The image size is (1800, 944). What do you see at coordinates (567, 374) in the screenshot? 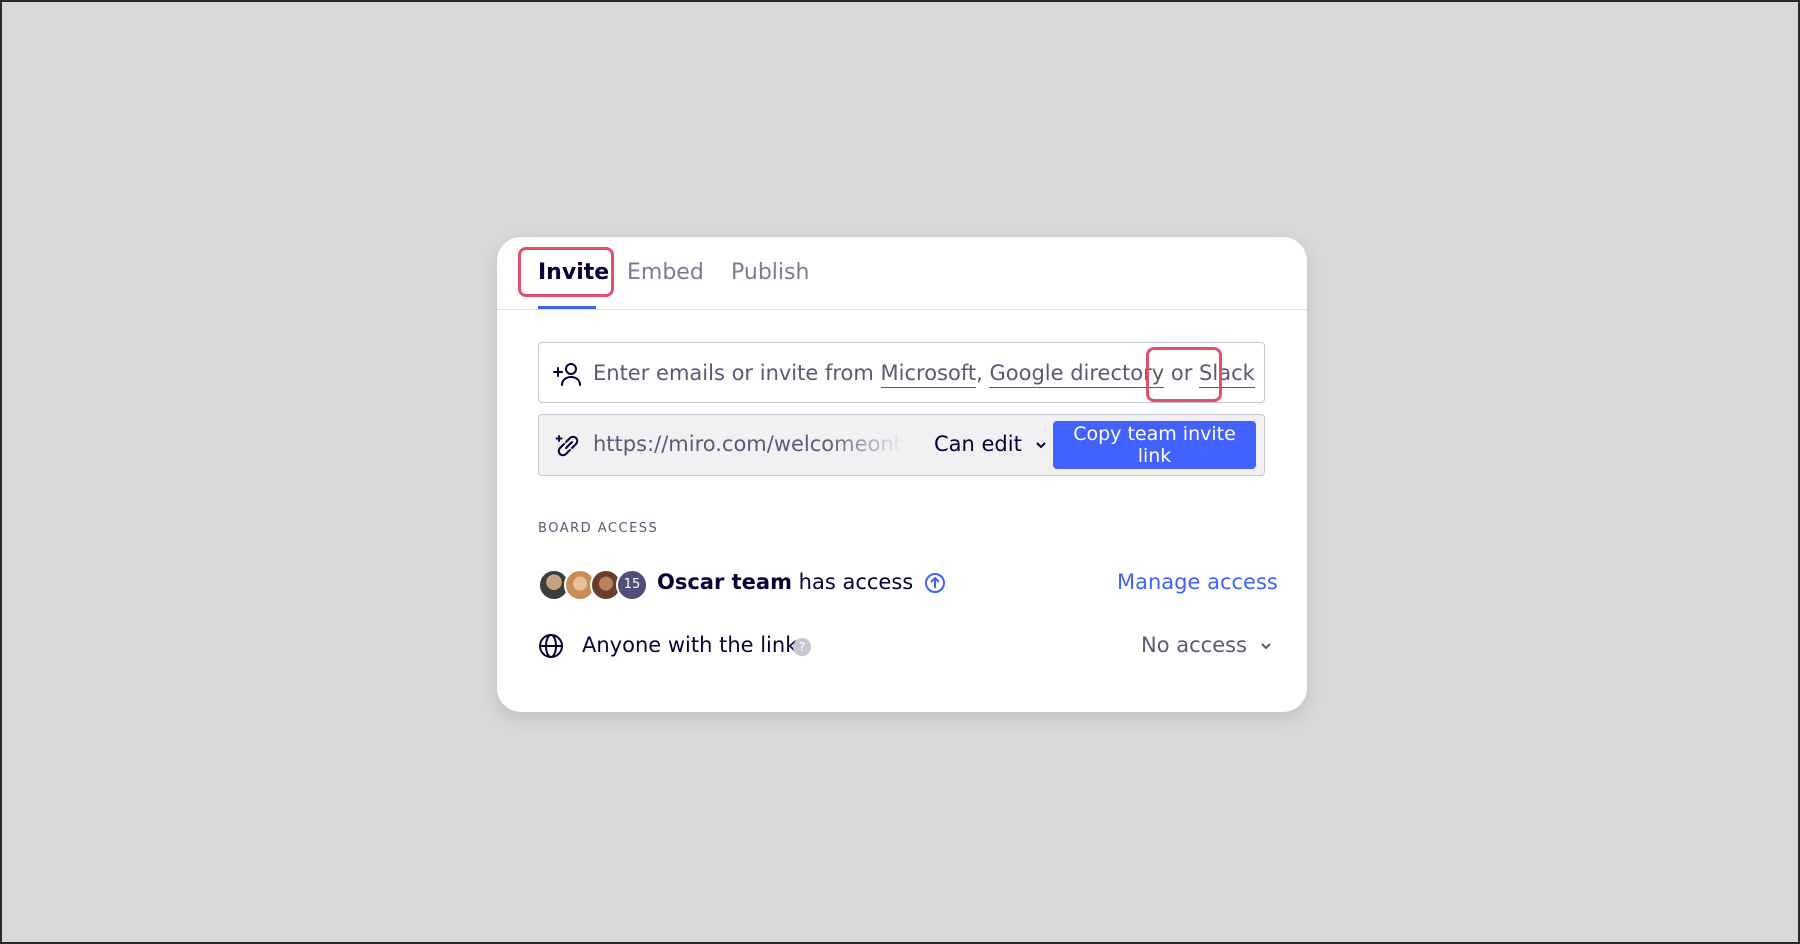
I see `add-user-icon` at bounding box center [567, 374].